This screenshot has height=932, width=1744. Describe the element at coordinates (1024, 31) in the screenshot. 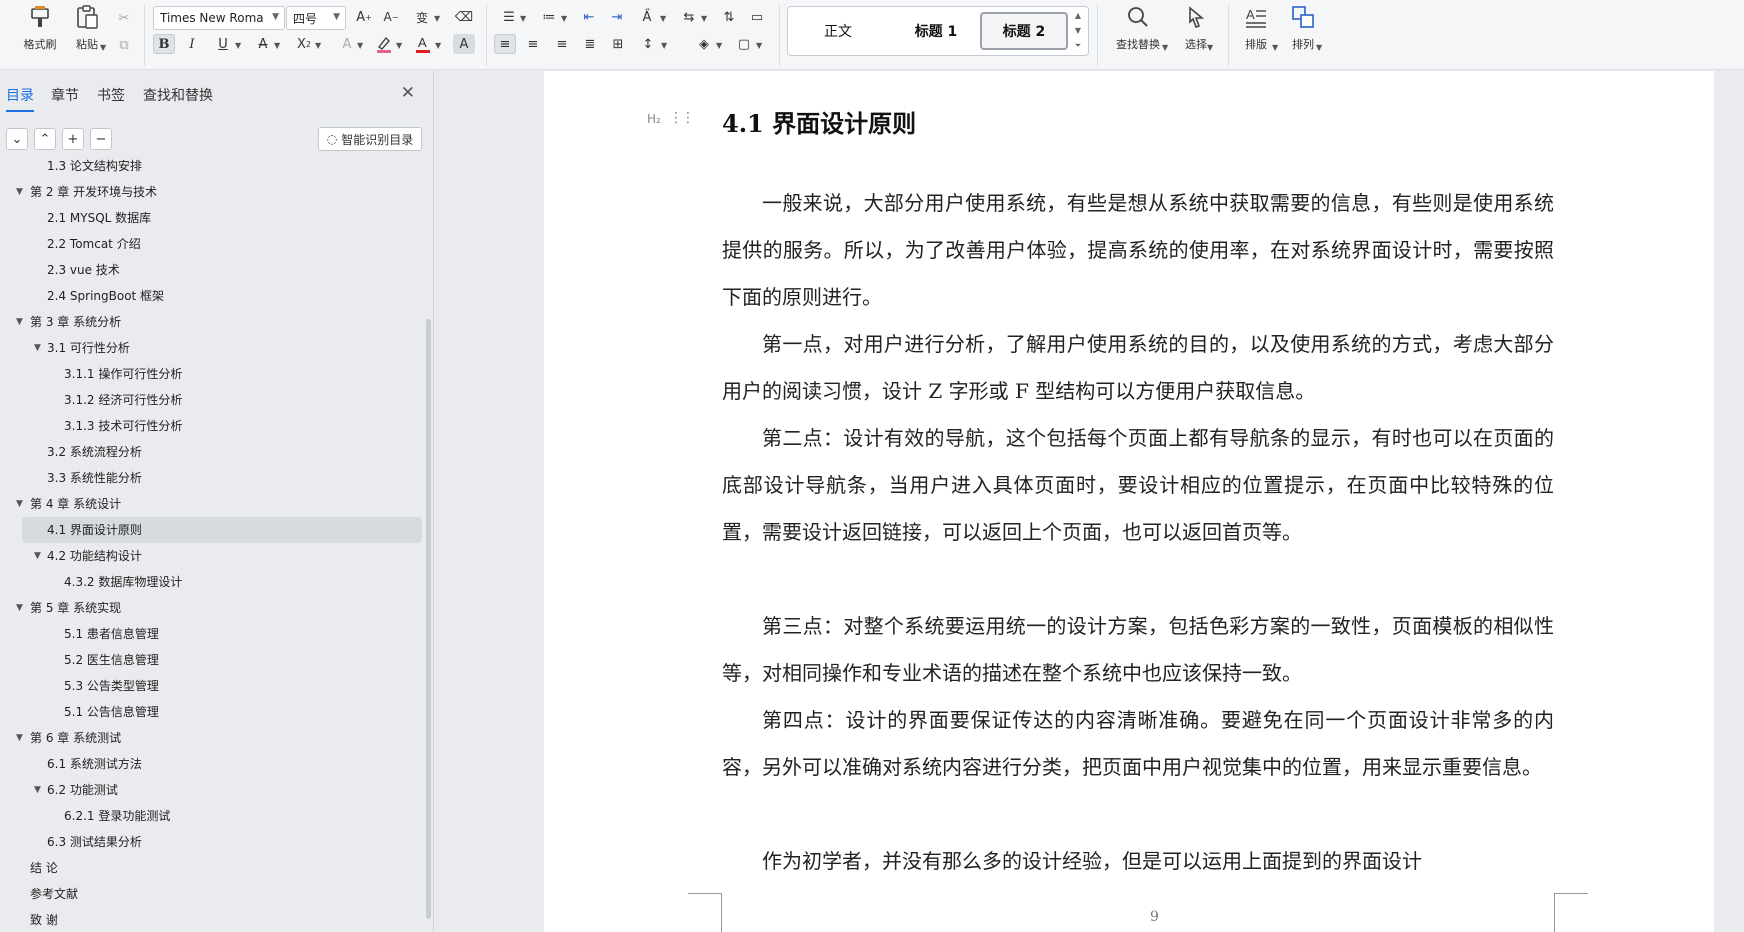

I see `style-heading-2: 标题 2` at that location.